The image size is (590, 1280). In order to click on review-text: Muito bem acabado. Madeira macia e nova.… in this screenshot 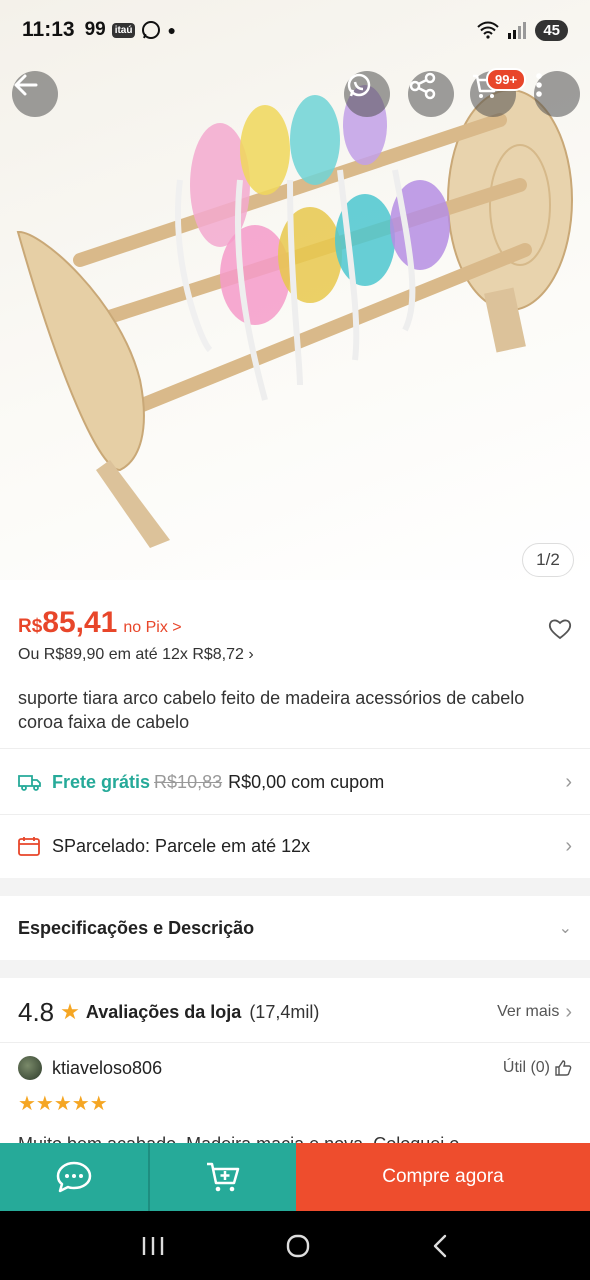, I will do `click(239, 1139)`.